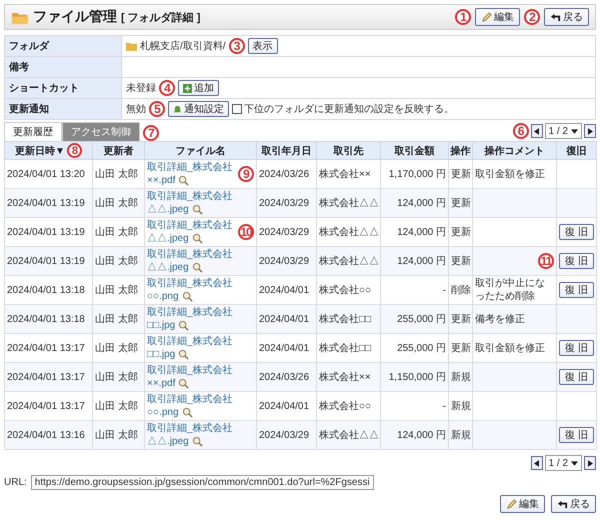 The width and height of the screenshot is (600, 520). Describe the element at coordinates (74, 150) in the screenshot. I see `callout-number: 8` at that location.